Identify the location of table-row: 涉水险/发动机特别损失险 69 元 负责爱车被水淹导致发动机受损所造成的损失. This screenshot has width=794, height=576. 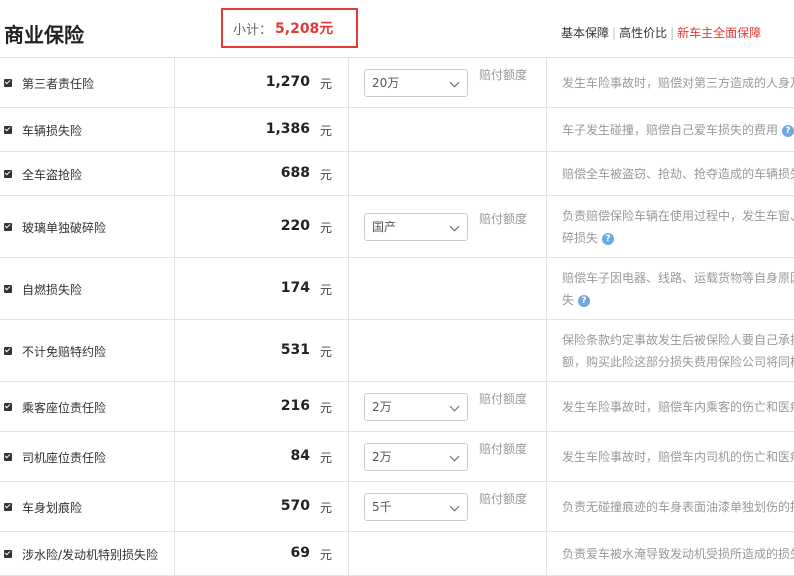
(397, 554).